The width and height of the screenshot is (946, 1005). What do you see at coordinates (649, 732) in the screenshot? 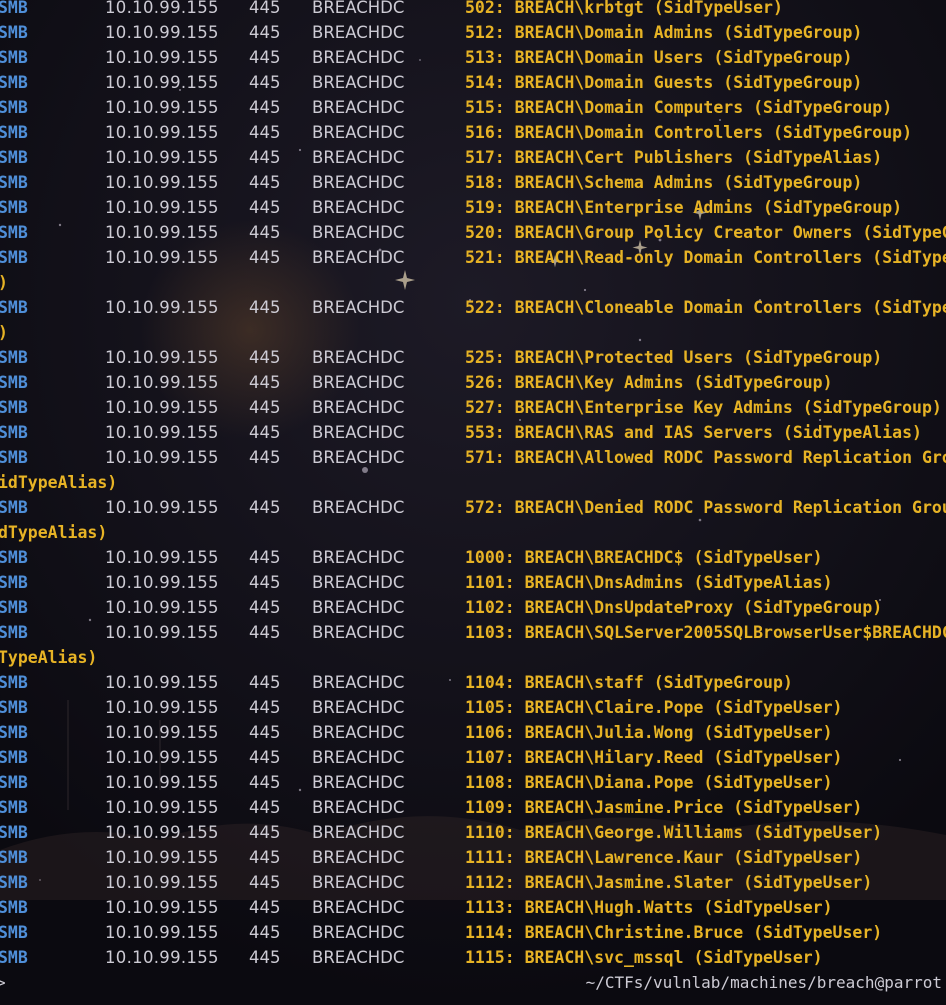
I see `sid-entry: 1106: BREACH\Julia.Wong (SidTypeUser)` at bounding box center [649, 732].